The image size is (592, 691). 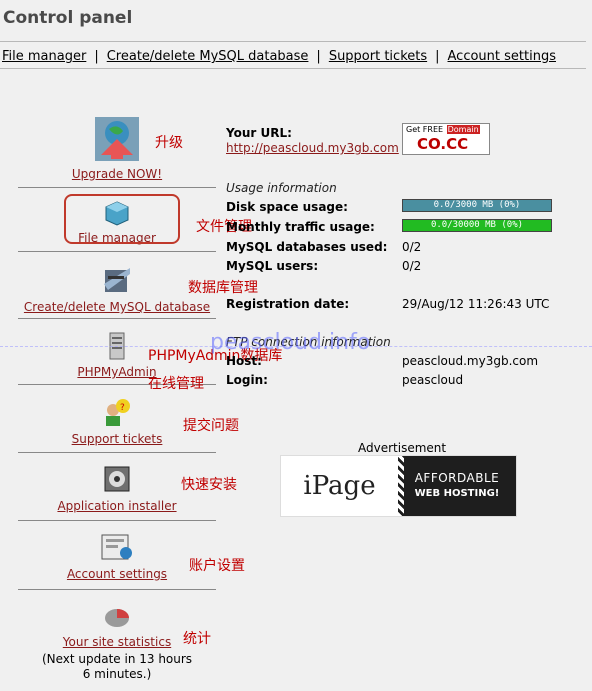 I want to click on usage-heading: Usage information, so click(x=281, y=188).